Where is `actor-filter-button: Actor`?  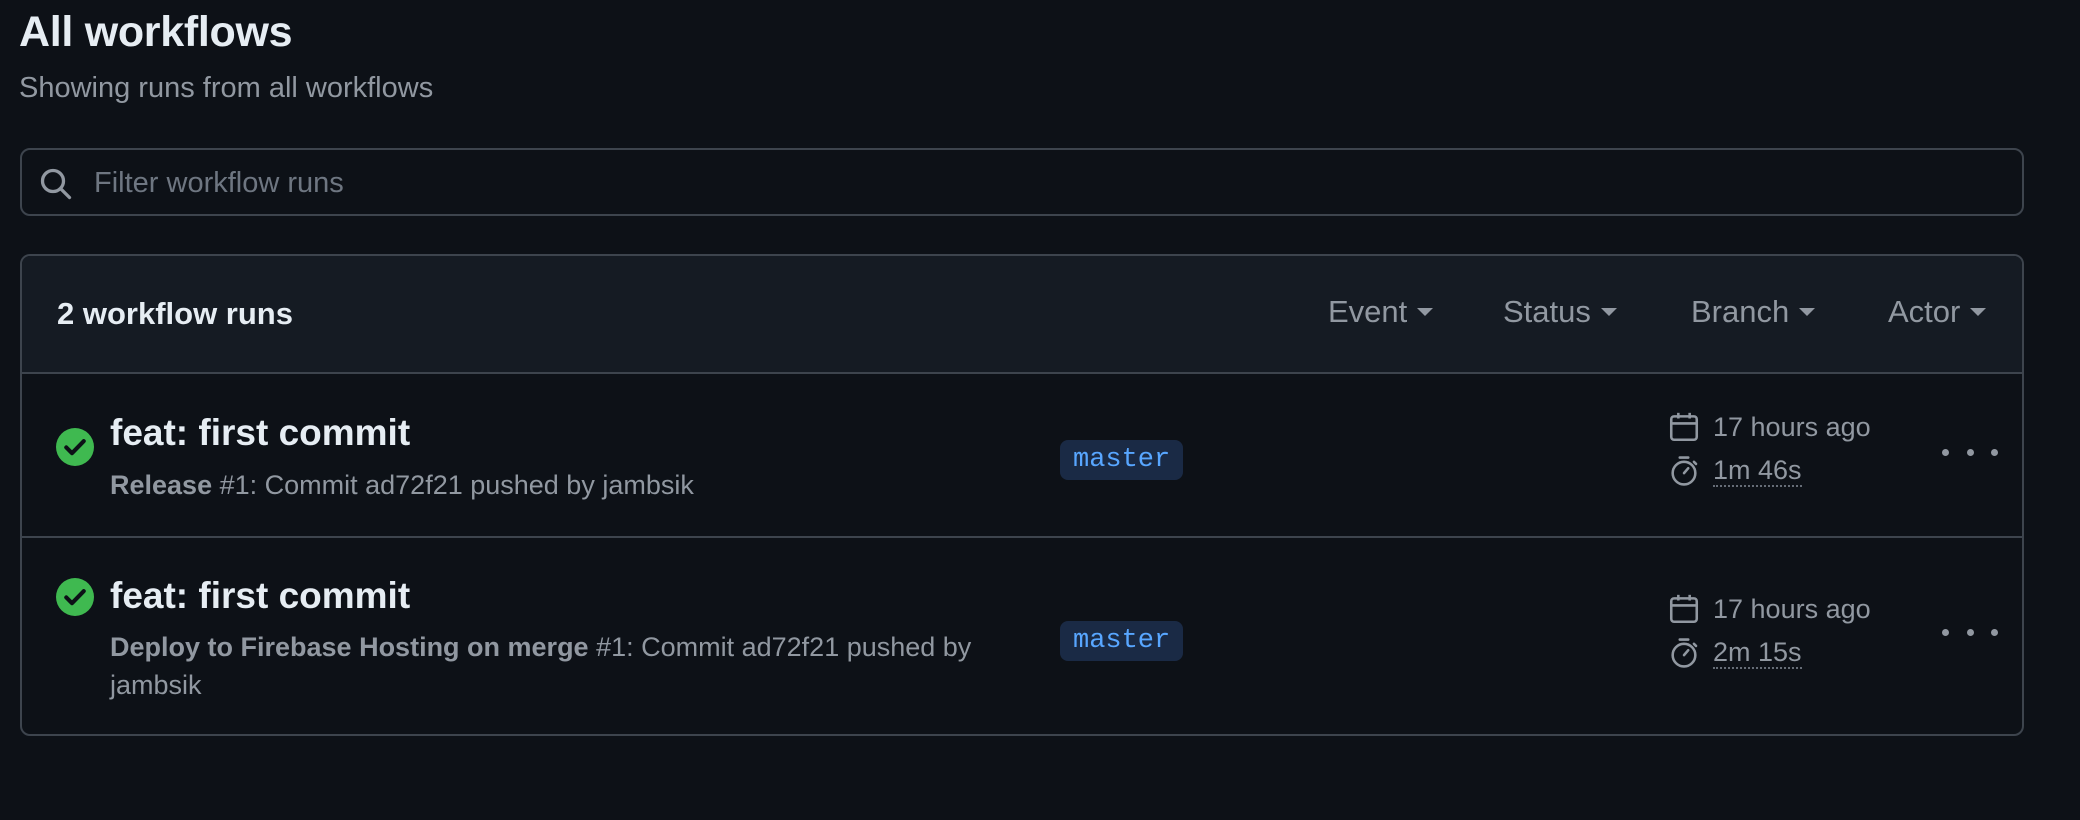 actor-filter-button: Actor is located at coordinates (1937, 312).